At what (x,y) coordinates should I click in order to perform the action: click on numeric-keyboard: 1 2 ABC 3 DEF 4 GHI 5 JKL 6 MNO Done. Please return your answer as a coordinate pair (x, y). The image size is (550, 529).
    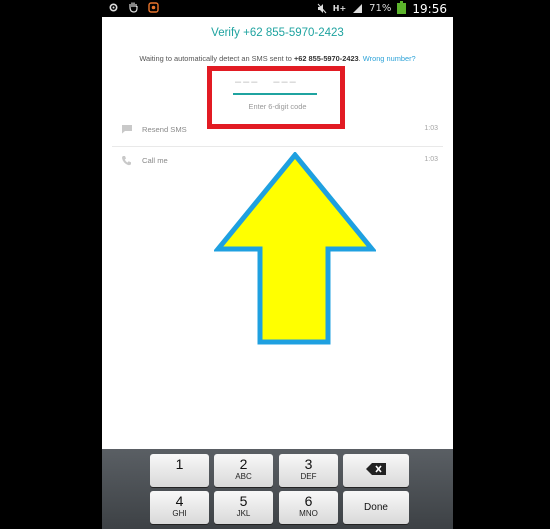
    Looking at the image, I should click on (277, 489).